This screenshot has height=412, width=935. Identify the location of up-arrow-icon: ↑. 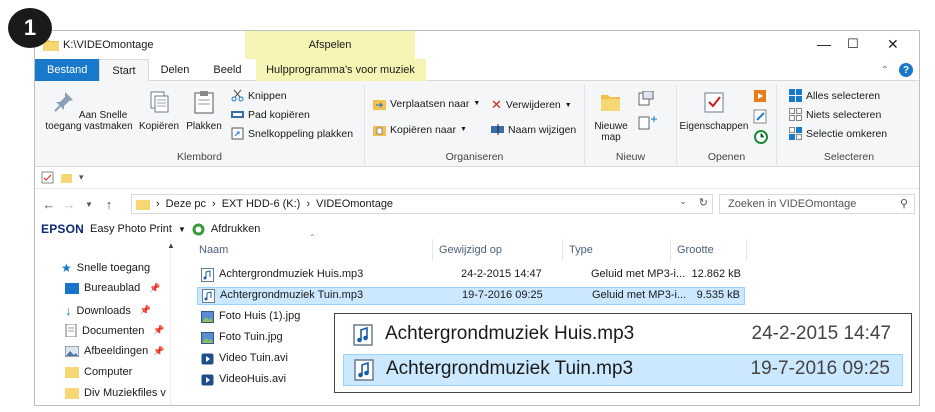
(109, 204).